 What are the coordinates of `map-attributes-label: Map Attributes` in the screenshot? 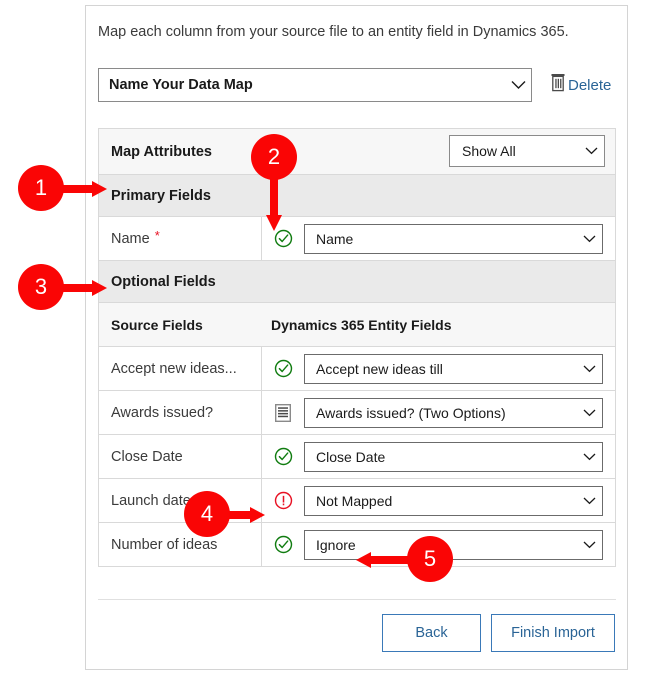 It's located at (161, 151).